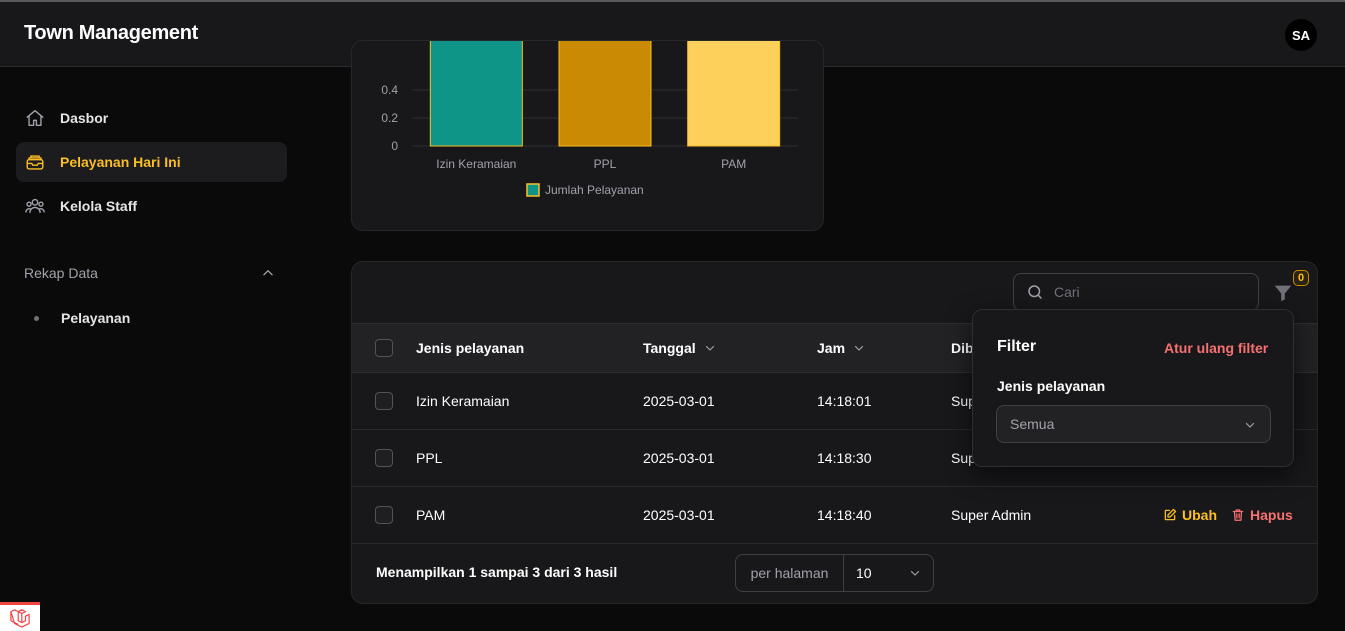 The image size is (1345, 631). I want to click on reset-filter-link: Atur ulang filter, so click(1216, 348).